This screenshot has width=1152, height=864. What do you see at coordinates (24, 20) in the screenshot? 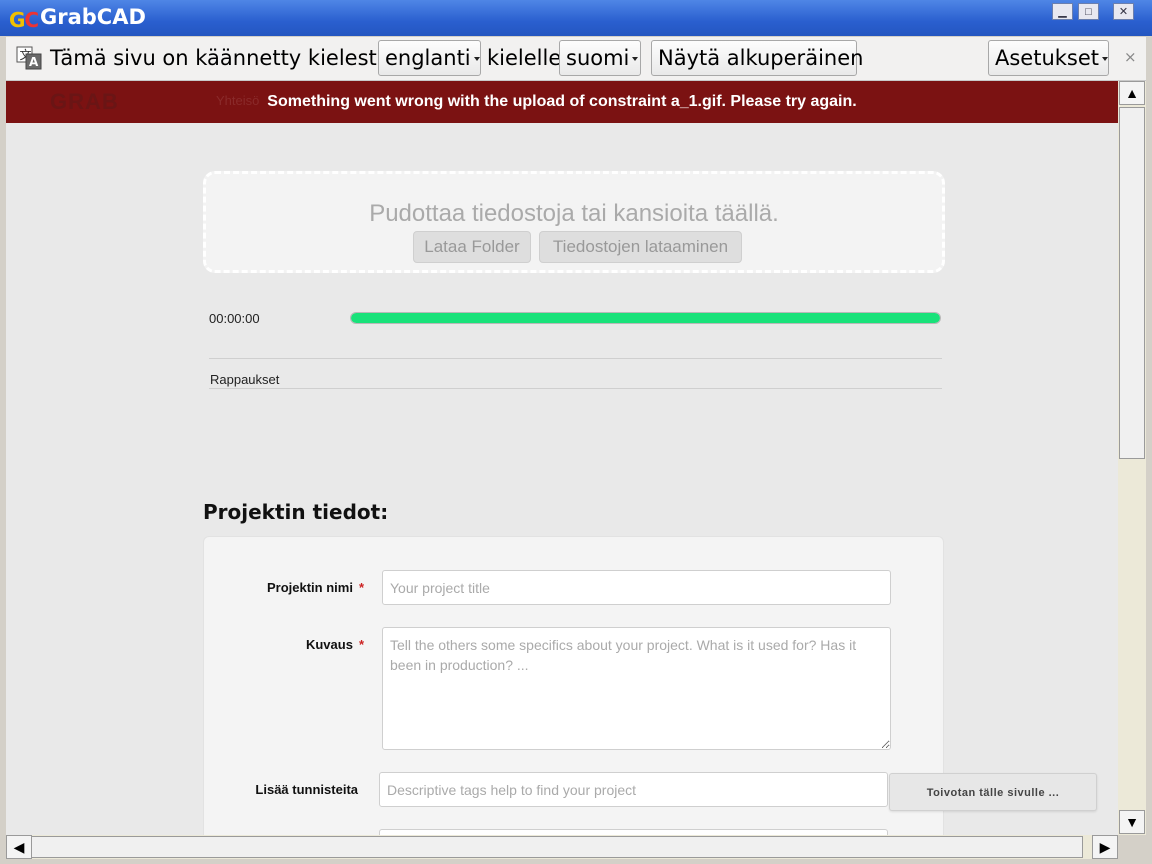
I see `app-logo: GC` at bounding box center [24, 20].